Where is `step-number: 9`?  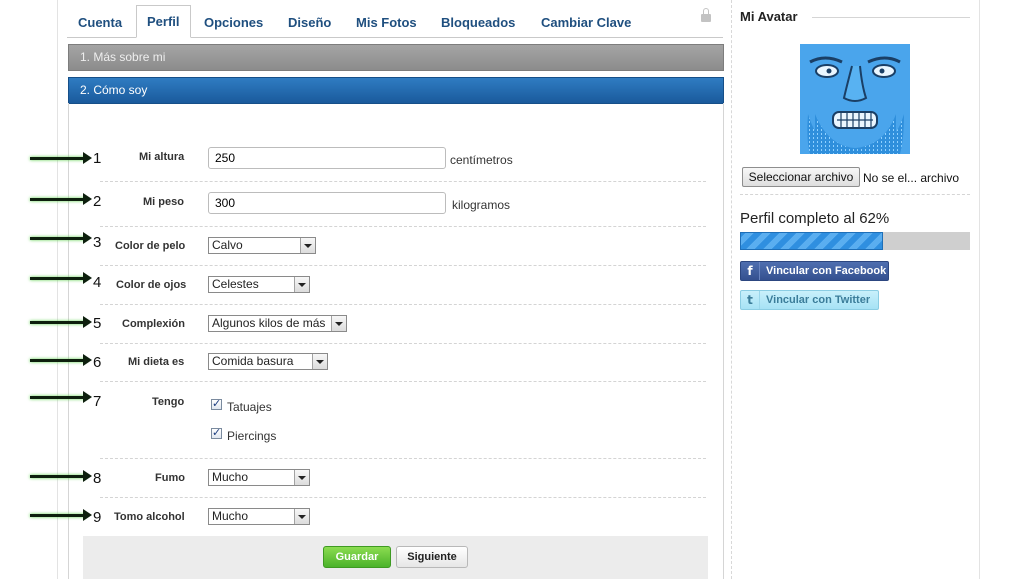 step-number: 9 is located at coordinates (97, 517).